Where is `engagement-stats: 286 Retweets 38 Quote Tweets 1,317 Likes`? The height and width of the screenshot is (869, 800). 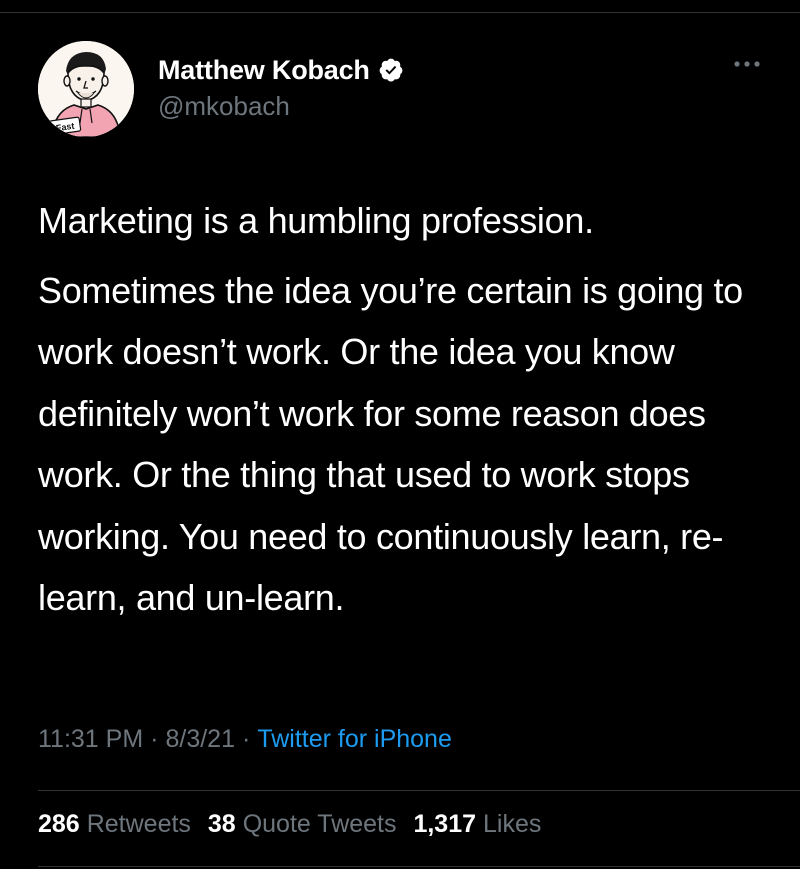
engagement-stats: 286 Retweets 38 Quote Tweets 1,317 Likes is located at coordinates (294, 824).